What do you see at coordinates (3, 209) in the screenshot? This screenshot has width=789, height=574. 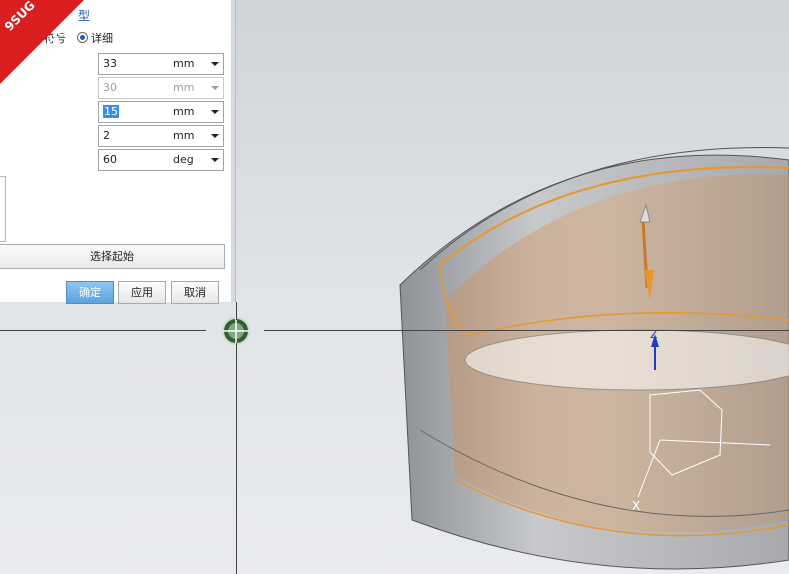 I see `selection-list` at bounding box center [3, 209].